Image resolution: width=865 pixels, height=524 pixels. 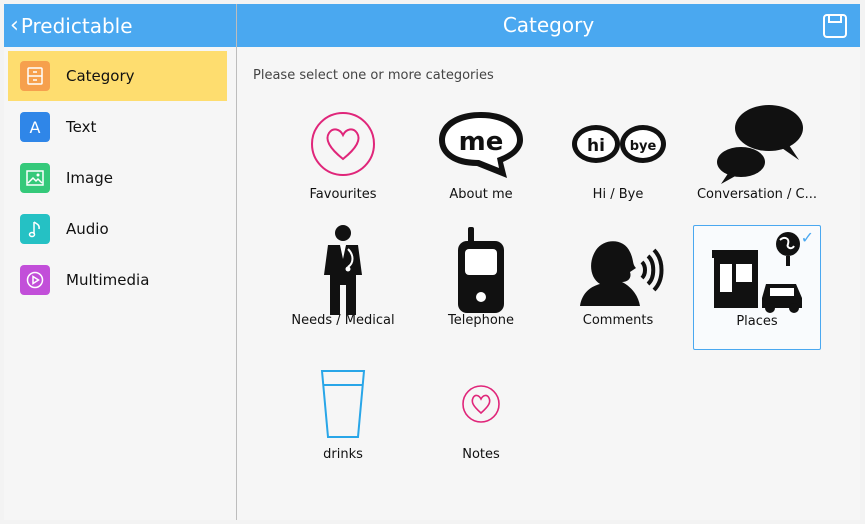 I want to click on back-button: ‹ Predictable, so click(x=120, y=25).